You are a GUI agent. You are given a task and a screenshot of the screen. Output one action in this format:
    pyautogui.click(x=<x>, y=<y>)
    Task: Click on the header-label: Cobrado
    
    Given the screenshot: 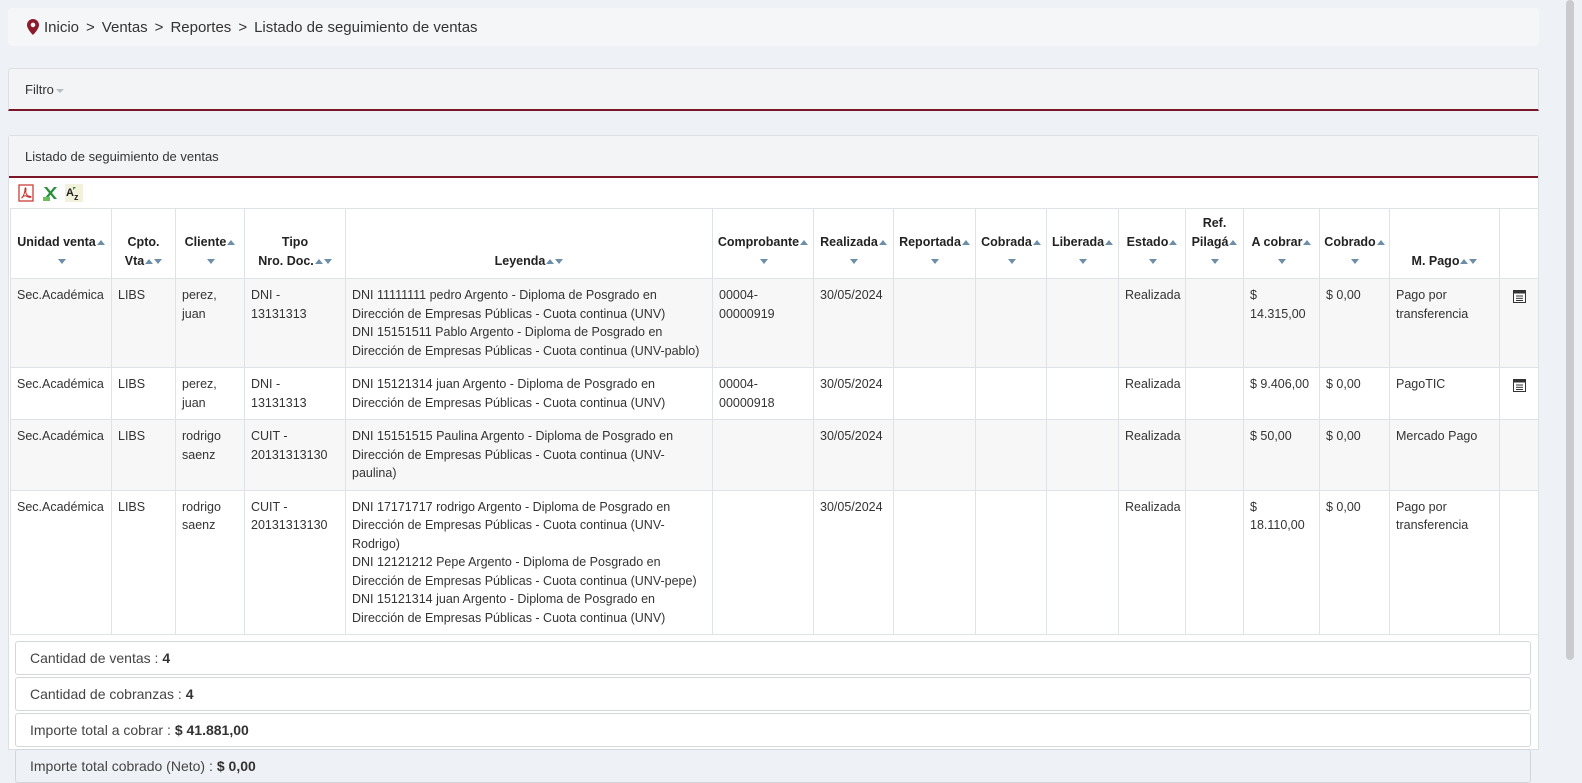 What is the action you would take?
    pyautogui.click(x=1350, y=242)
    